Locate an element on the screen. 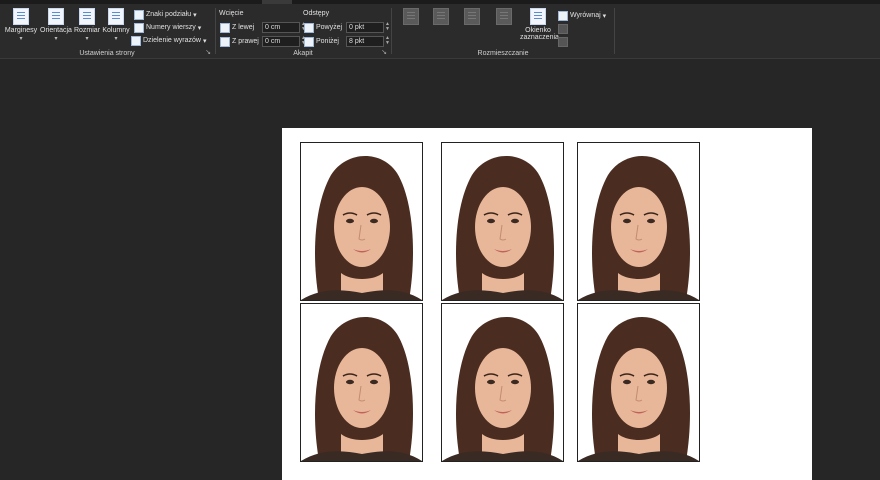 The height and width of the screenshot is (480, 880). columns-label: Kolumny is located at coordinates (116, 30).